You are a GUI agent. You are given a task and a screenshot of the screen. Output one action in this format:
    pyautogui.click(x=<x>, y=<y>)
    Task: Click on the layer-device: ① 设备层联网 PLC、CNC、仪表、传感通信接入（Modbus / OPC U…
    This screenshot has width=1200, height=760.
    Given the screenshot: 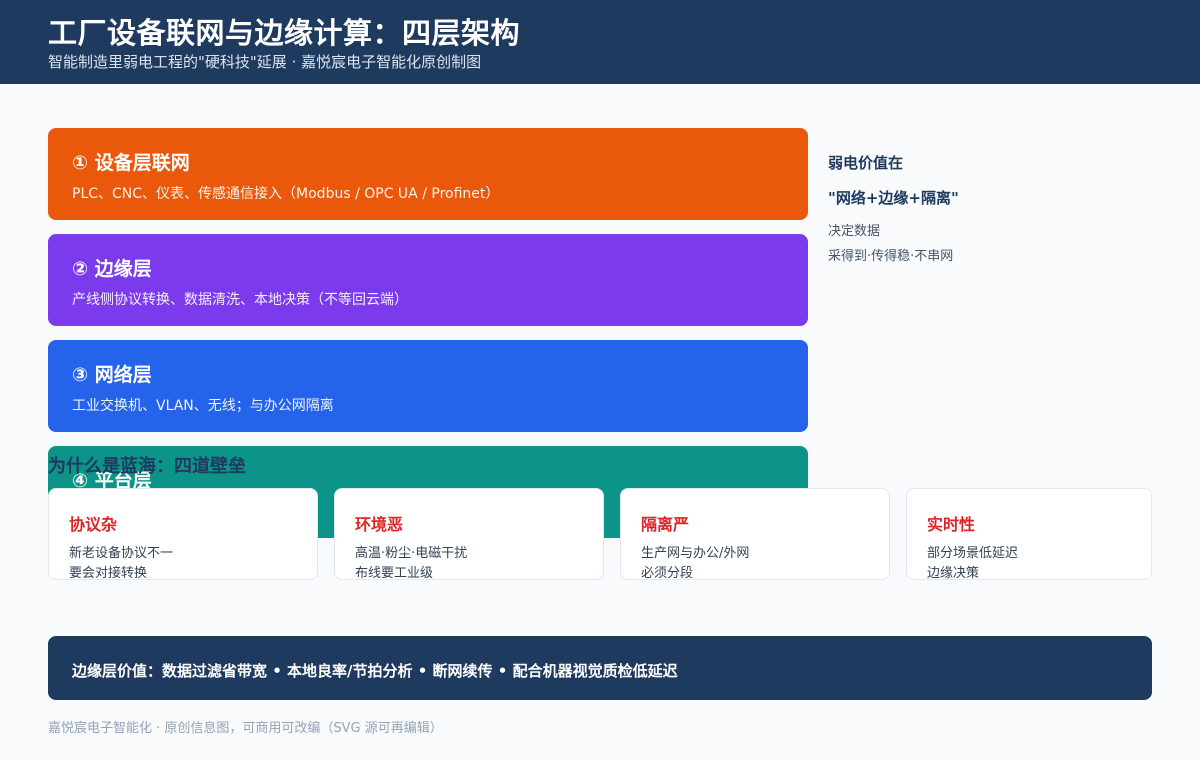 What is the action you would take?
    pyautogui.click(x=428, y=174)
    